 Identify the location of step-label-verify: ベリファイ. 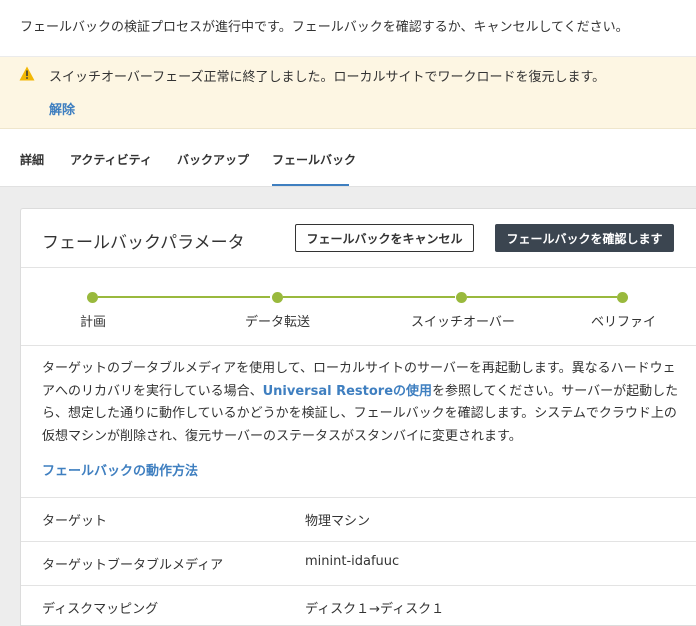
(624, 322).